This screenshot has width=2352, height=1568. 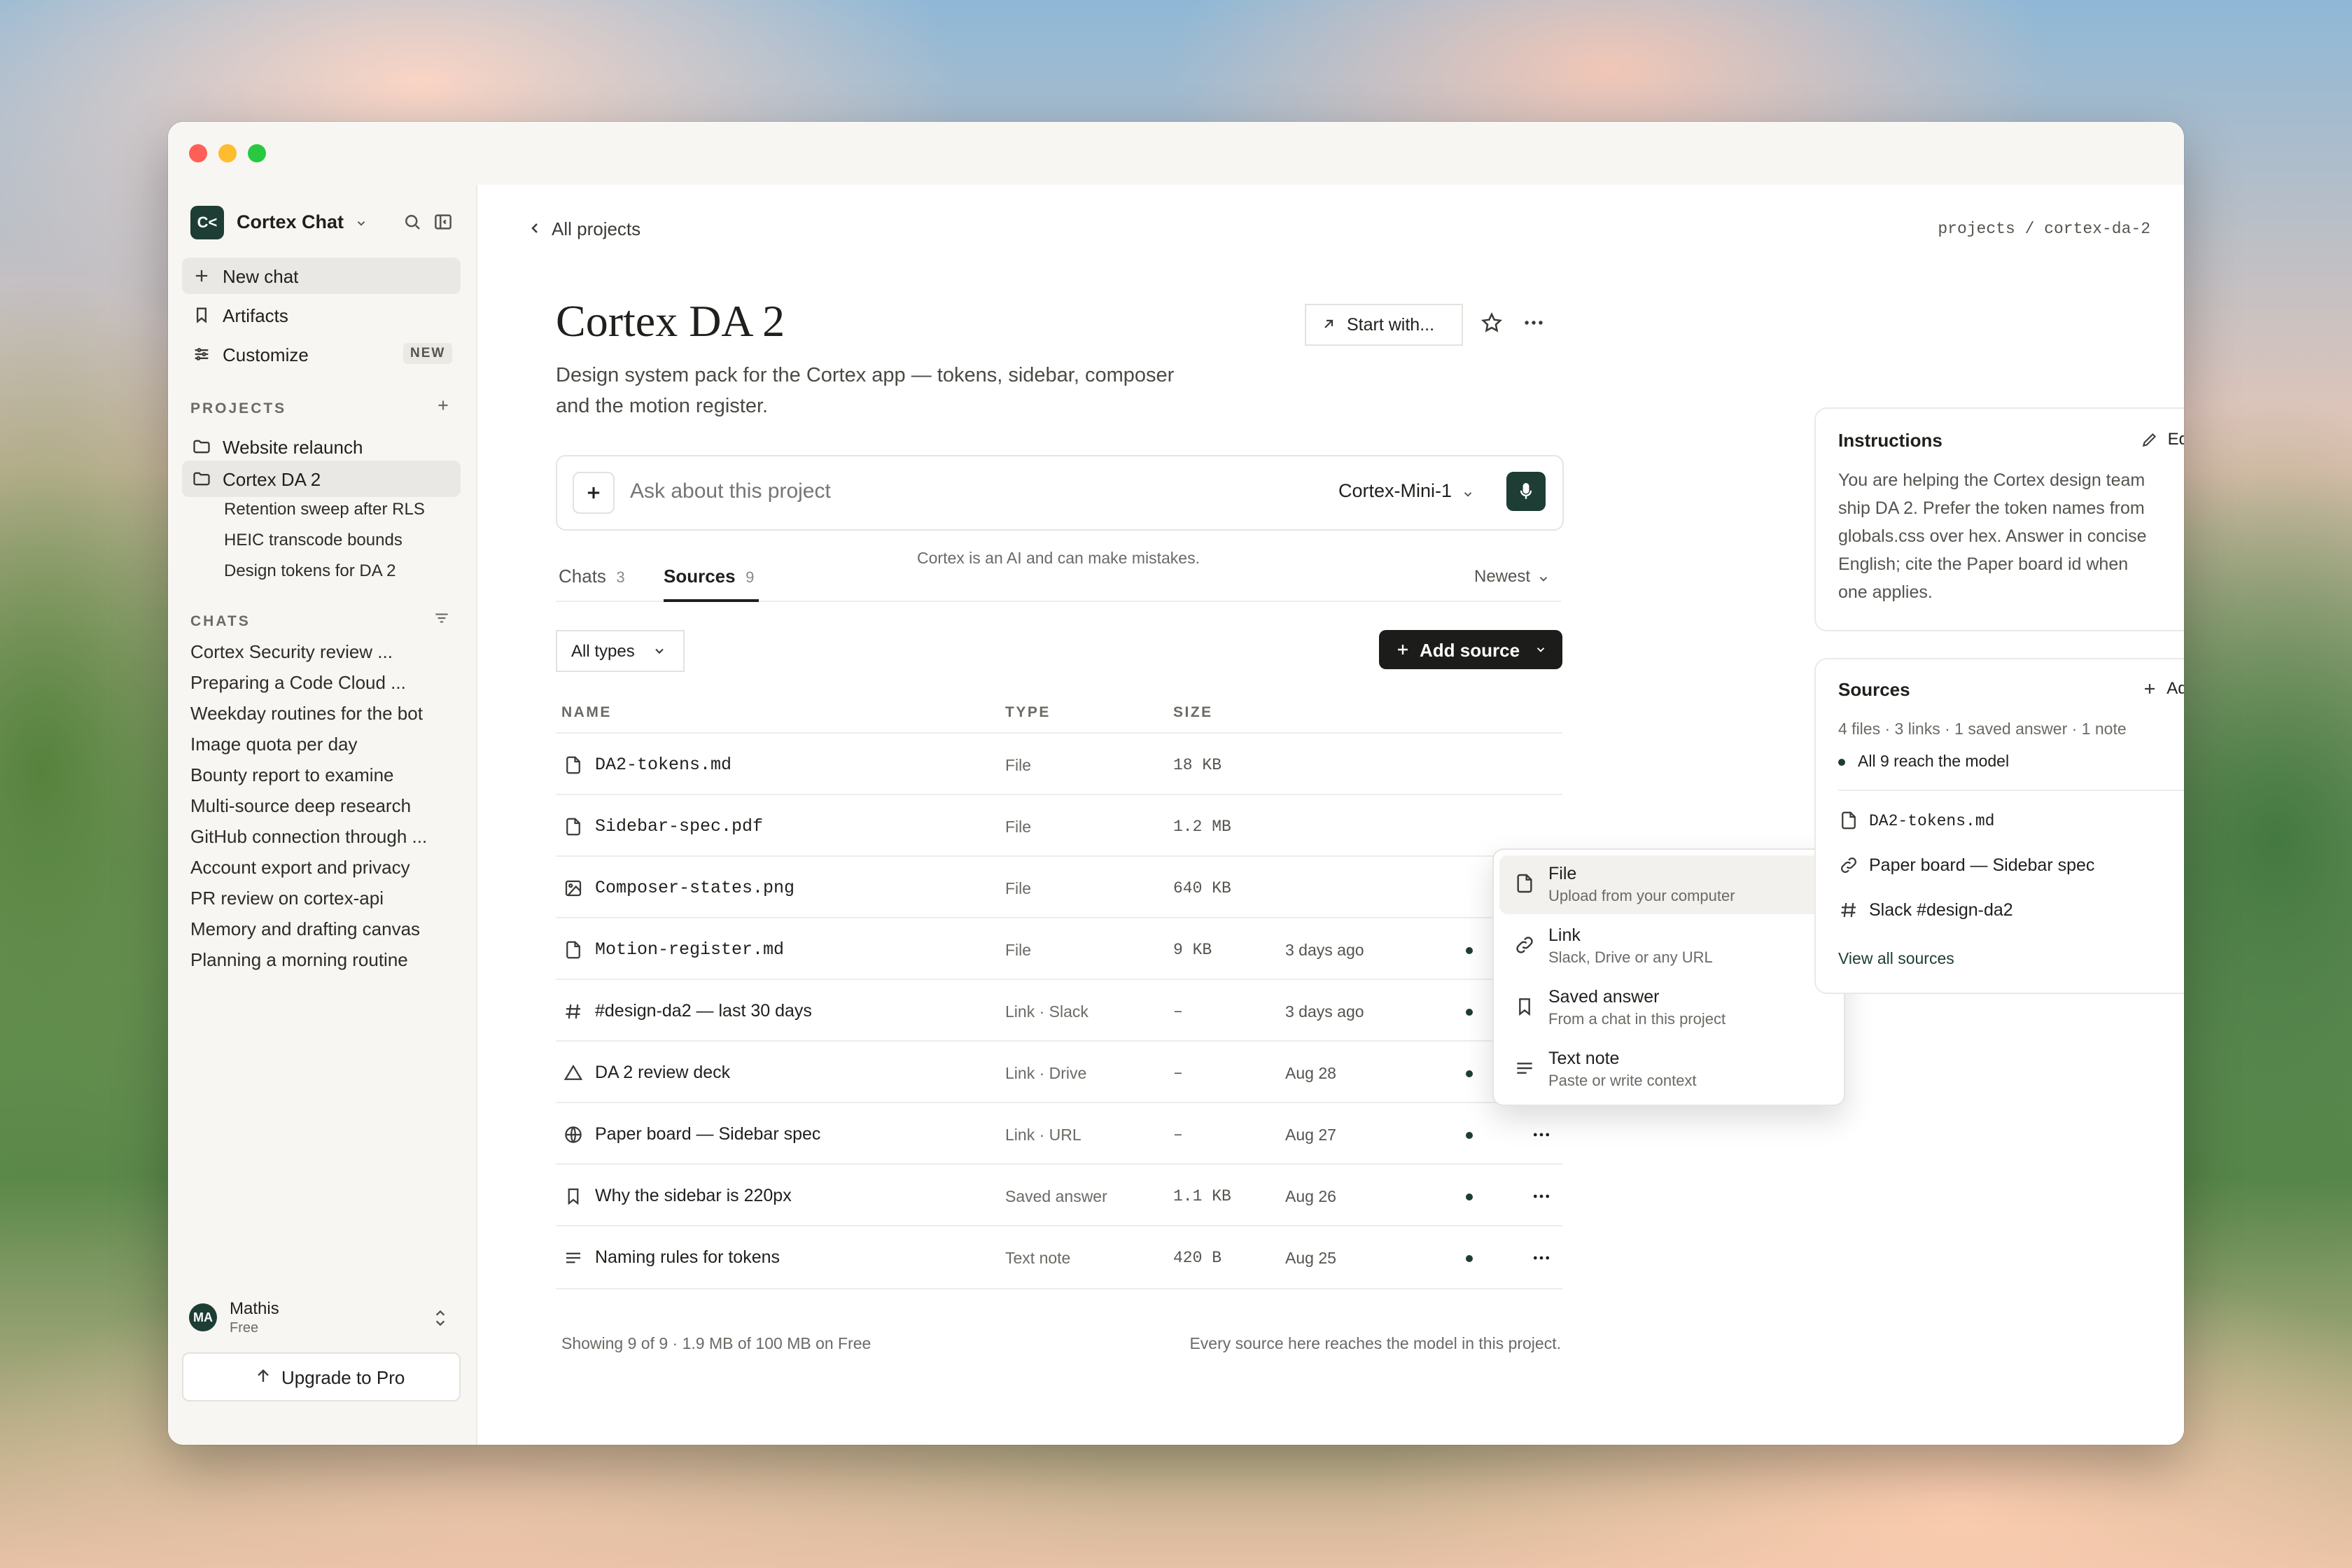 What do you see at coordinates (444, 222) in the screenshot?
I see `collapse-sidebar-icon` at bounding box center [444, 222].